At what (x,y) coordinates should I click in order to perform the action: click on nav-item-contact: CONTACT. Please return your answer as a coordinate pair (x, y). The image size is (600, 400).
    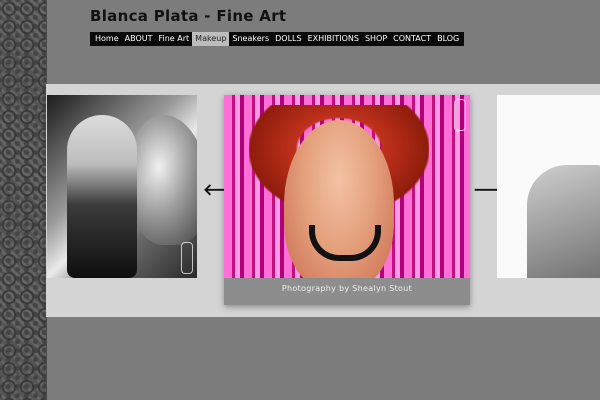
    Looking at the image, I should click on (412, 39).